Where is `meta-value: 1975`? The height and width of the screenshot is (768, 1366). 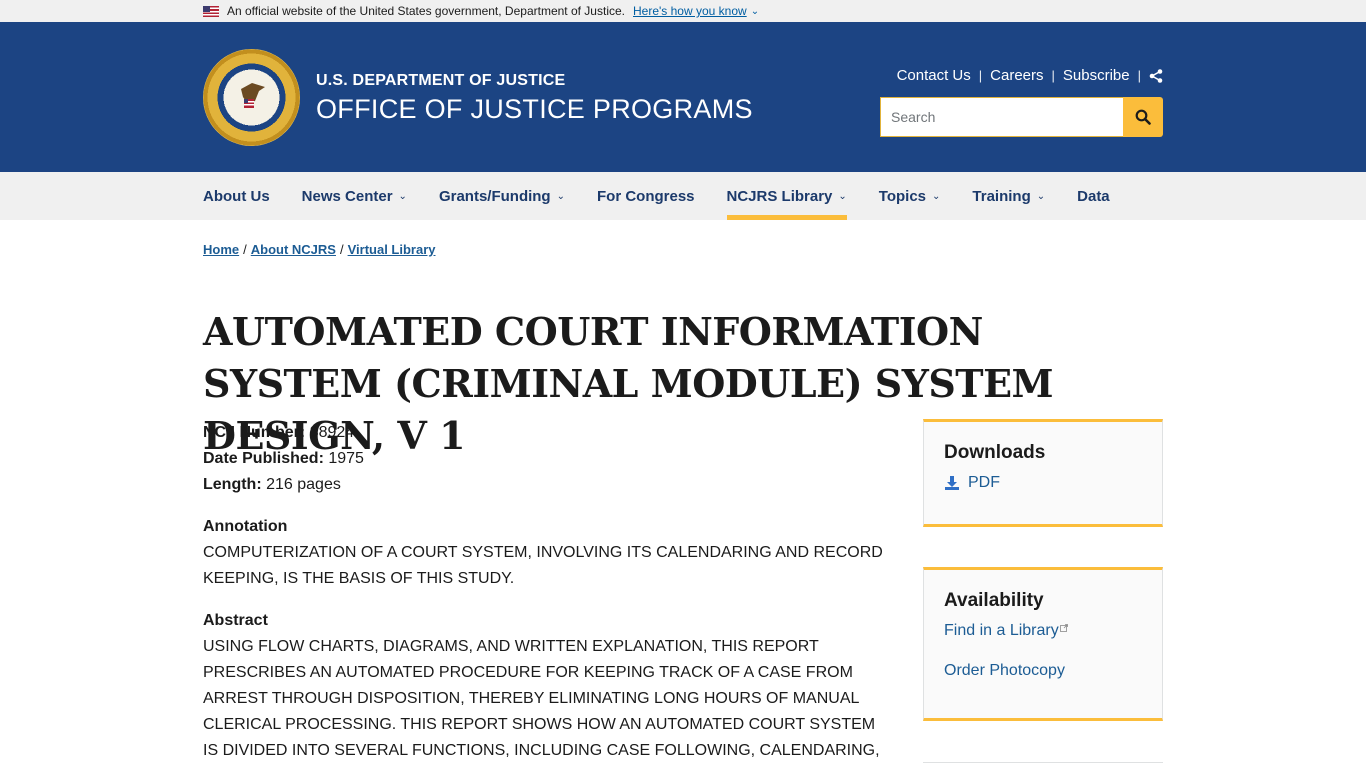
meta-value: 1975 is located at coordinates (346, 458).